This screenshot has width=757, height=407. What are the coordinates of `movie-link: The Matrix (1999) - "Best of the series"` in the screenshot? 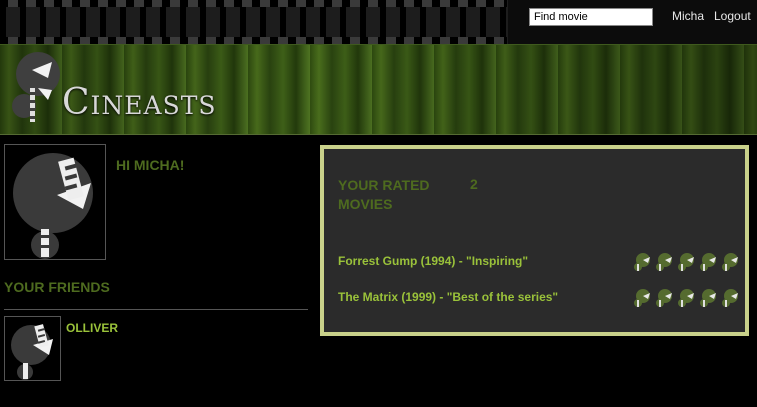 It's located at (448, 297).